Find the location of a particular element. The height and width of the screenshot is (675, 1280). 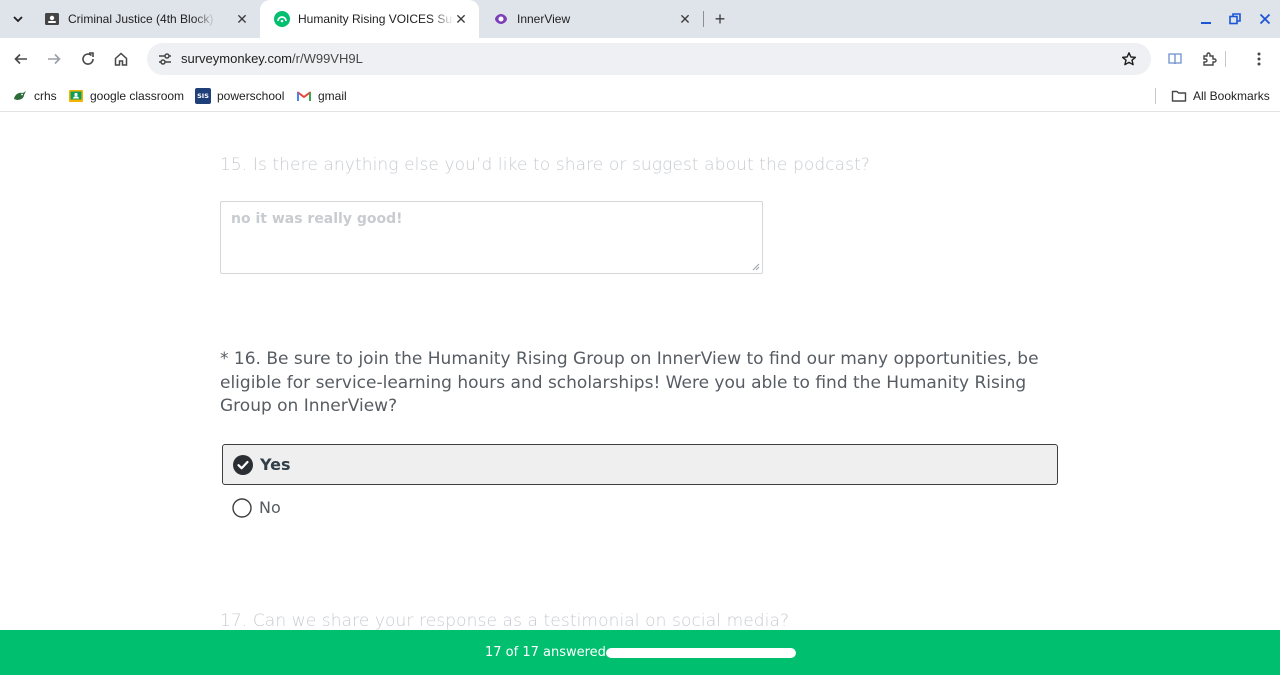

bookmark-label: powerschool is located at coordinates (251, 96).